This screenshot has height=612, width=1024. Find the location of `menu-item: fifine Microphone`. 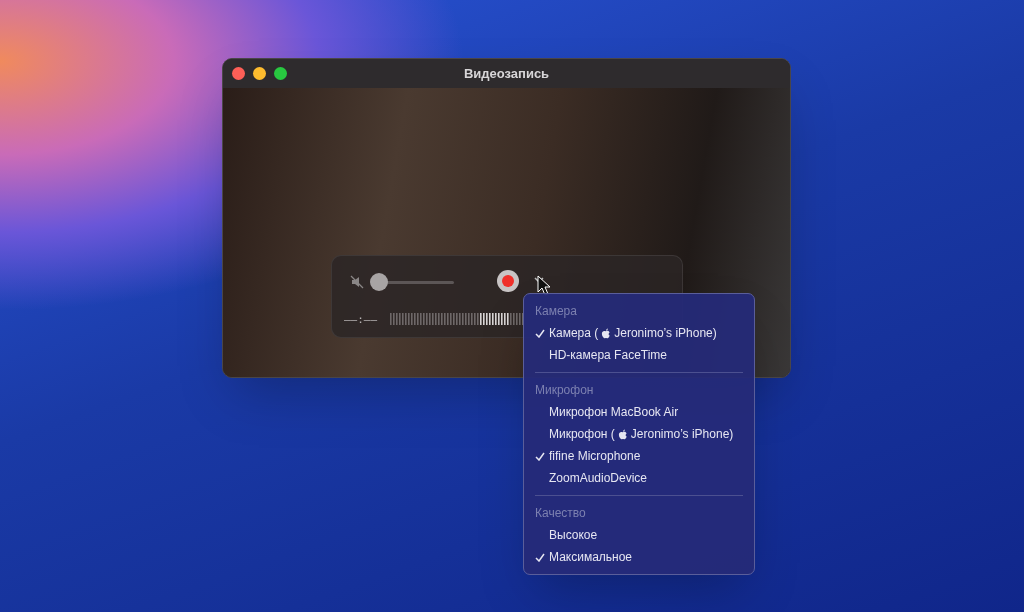

menu-item: fifine Microphone is located at coordinates (595, 456).